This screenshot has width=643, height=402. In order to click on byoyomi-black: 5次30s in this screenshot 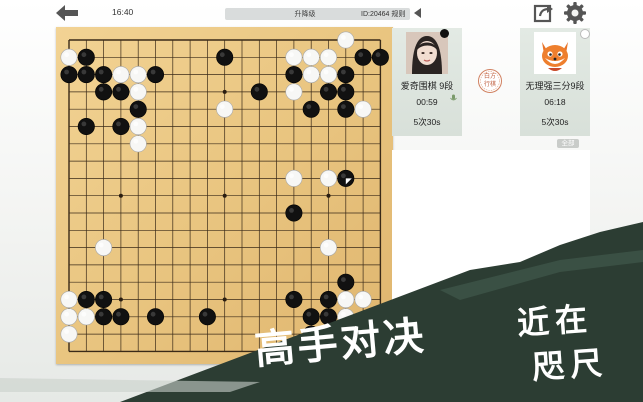, I will do `click(427, 122)`.